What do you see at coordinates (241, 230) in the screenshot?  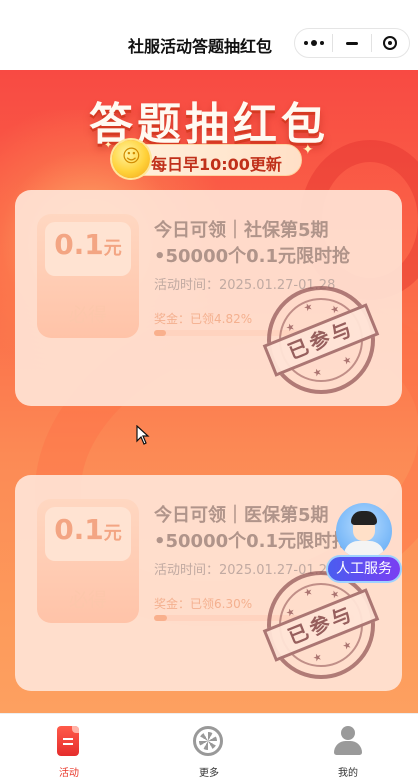 I see `card-title: 今日可领｜社保第5期` at bounding box center [241, 230].